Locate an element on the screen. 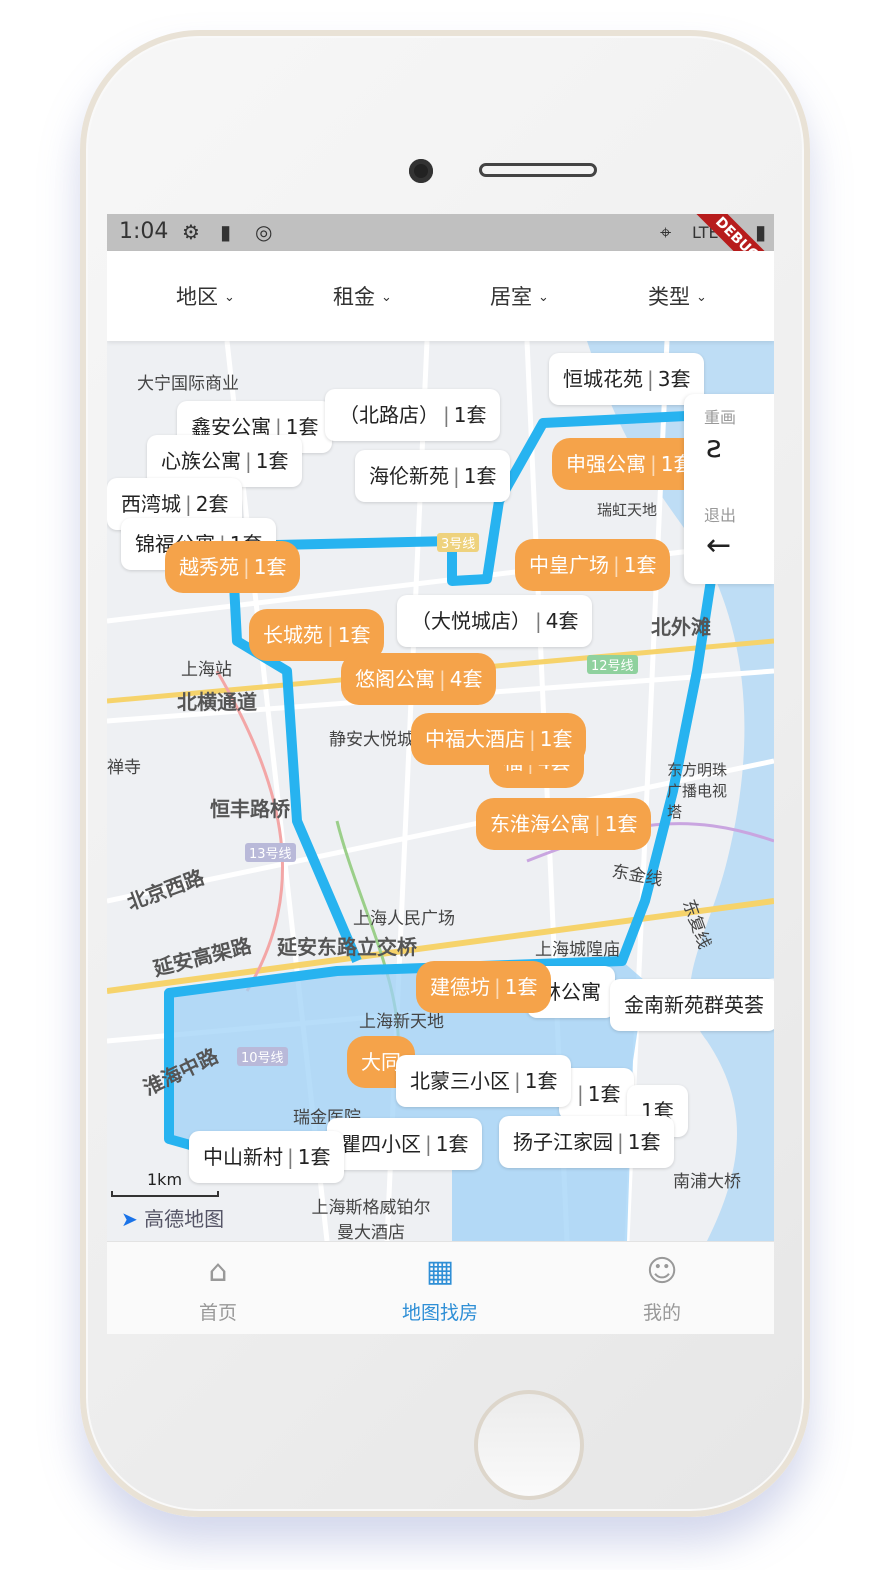  map-label: 北外滩 is located at coordinates (681, 627).